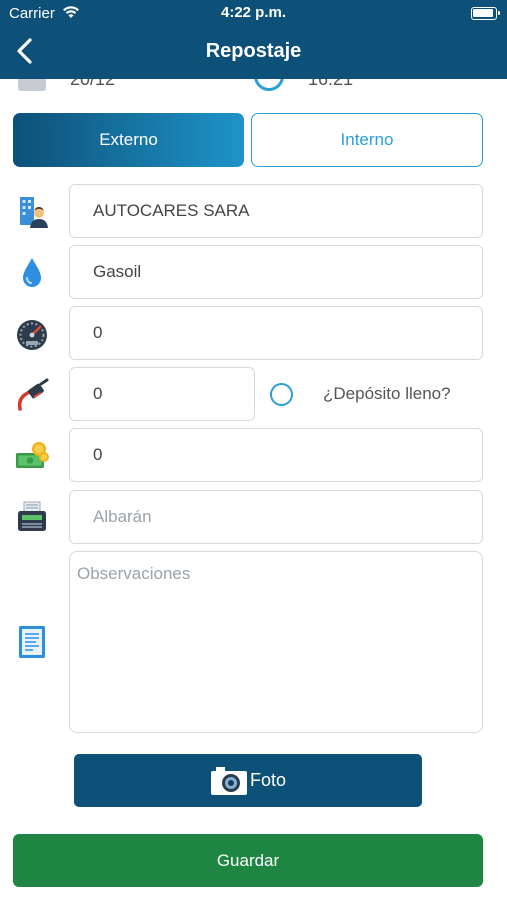  I want to click on fuel-nozzle-icon, so click(33, 394).